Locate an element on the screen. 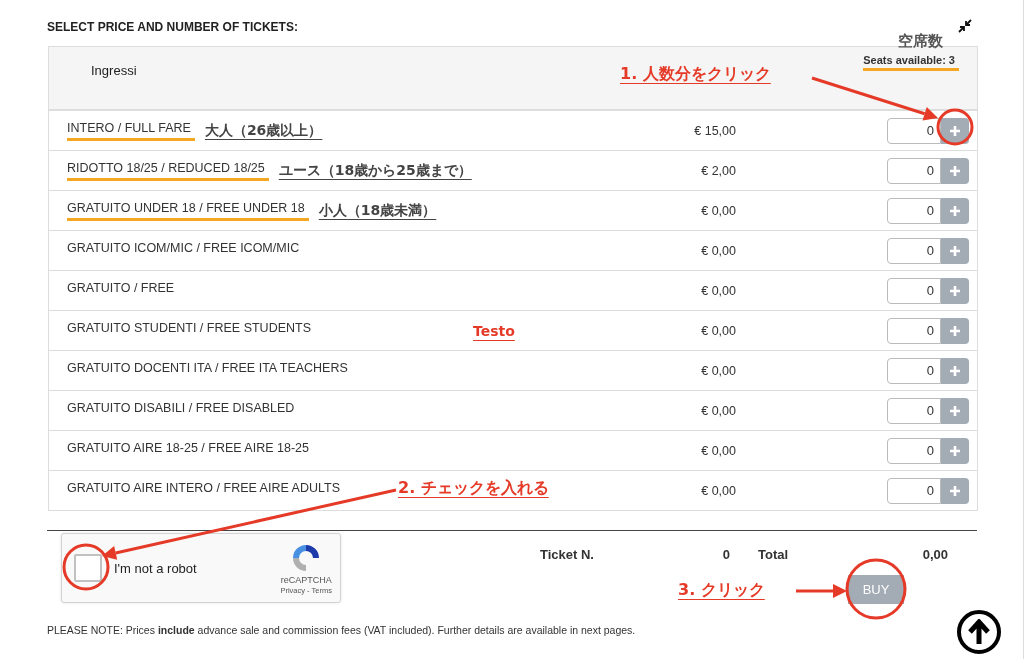 This screenshot has width=1024, height=659. annotation-text: ユース（18歳から25歳まで） is located at coordinates (375, 170).